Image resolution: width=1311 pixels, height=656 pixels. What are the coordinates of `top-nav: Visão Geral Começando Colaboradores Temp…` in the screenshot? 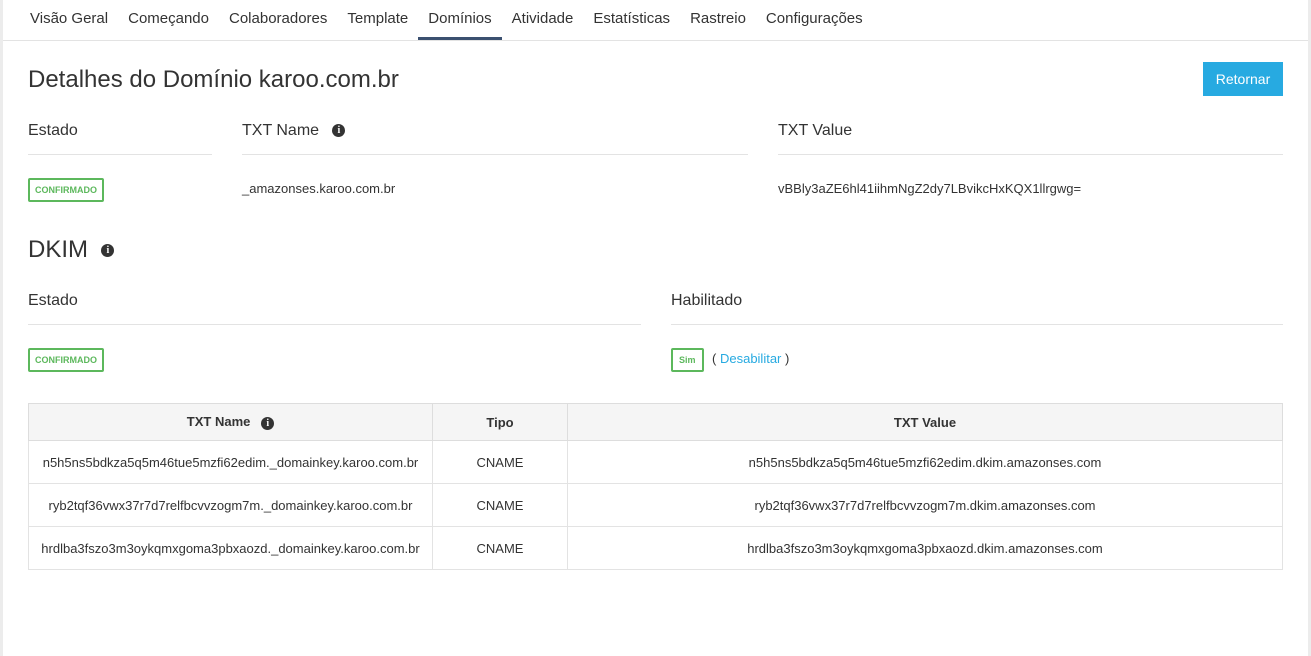 It's located at (655, 20).